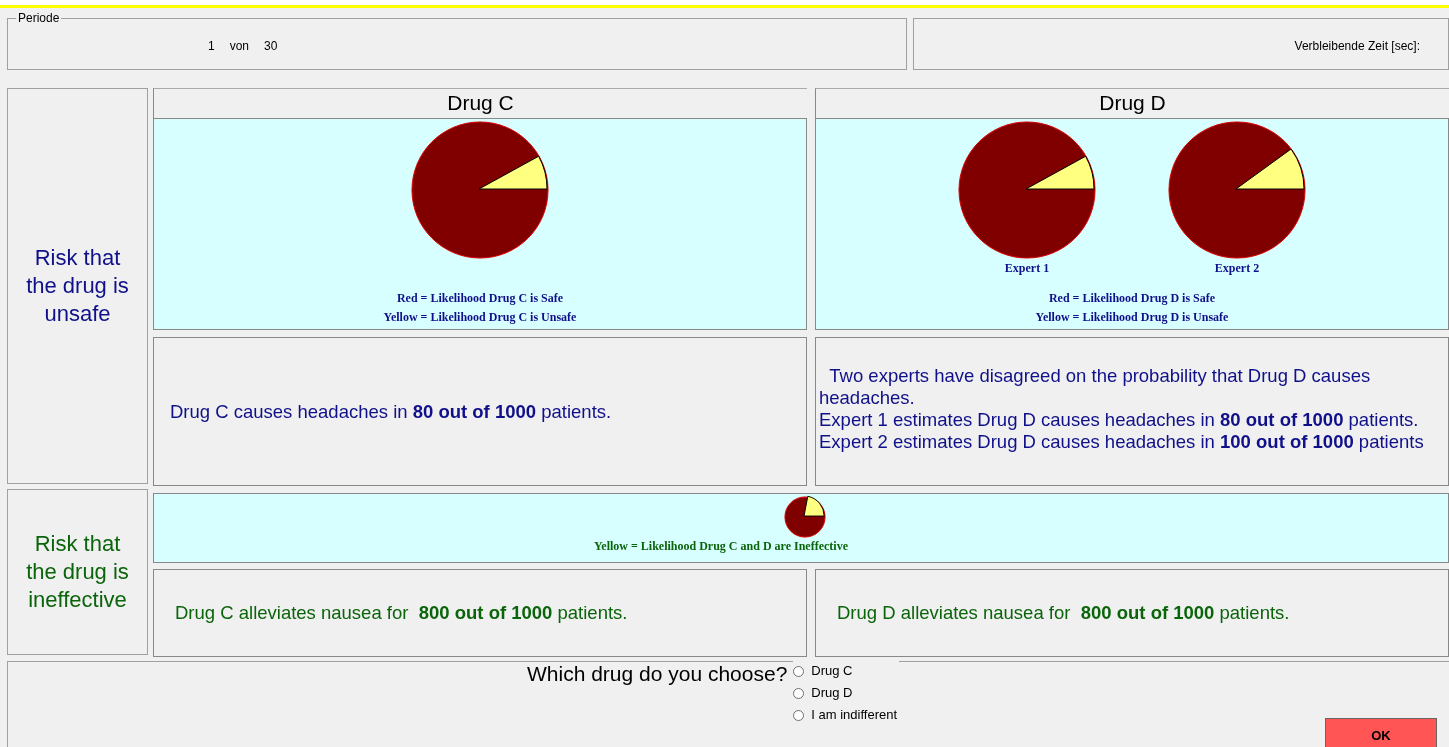 The height and width of the screenshot is (747, 1449). I want to click on radio-option: Drug D, so click(845, 693).